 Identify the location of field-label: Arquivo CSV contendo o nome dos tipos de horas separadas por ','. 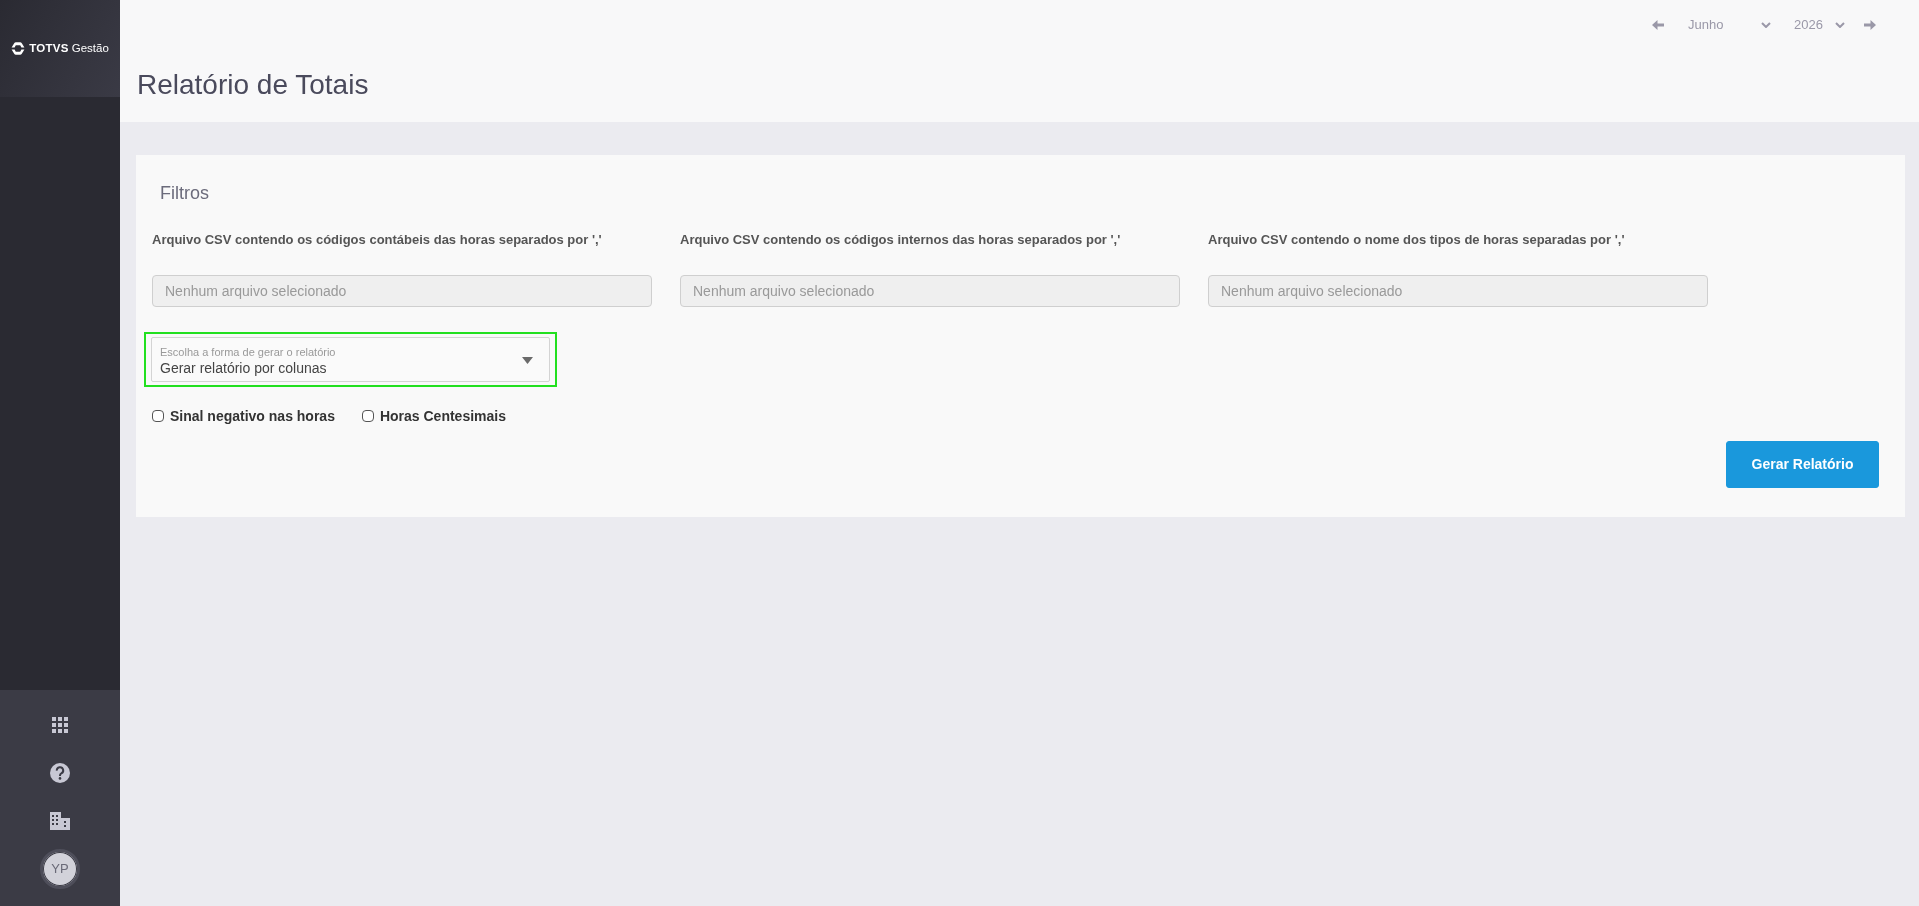
(1417, 240).